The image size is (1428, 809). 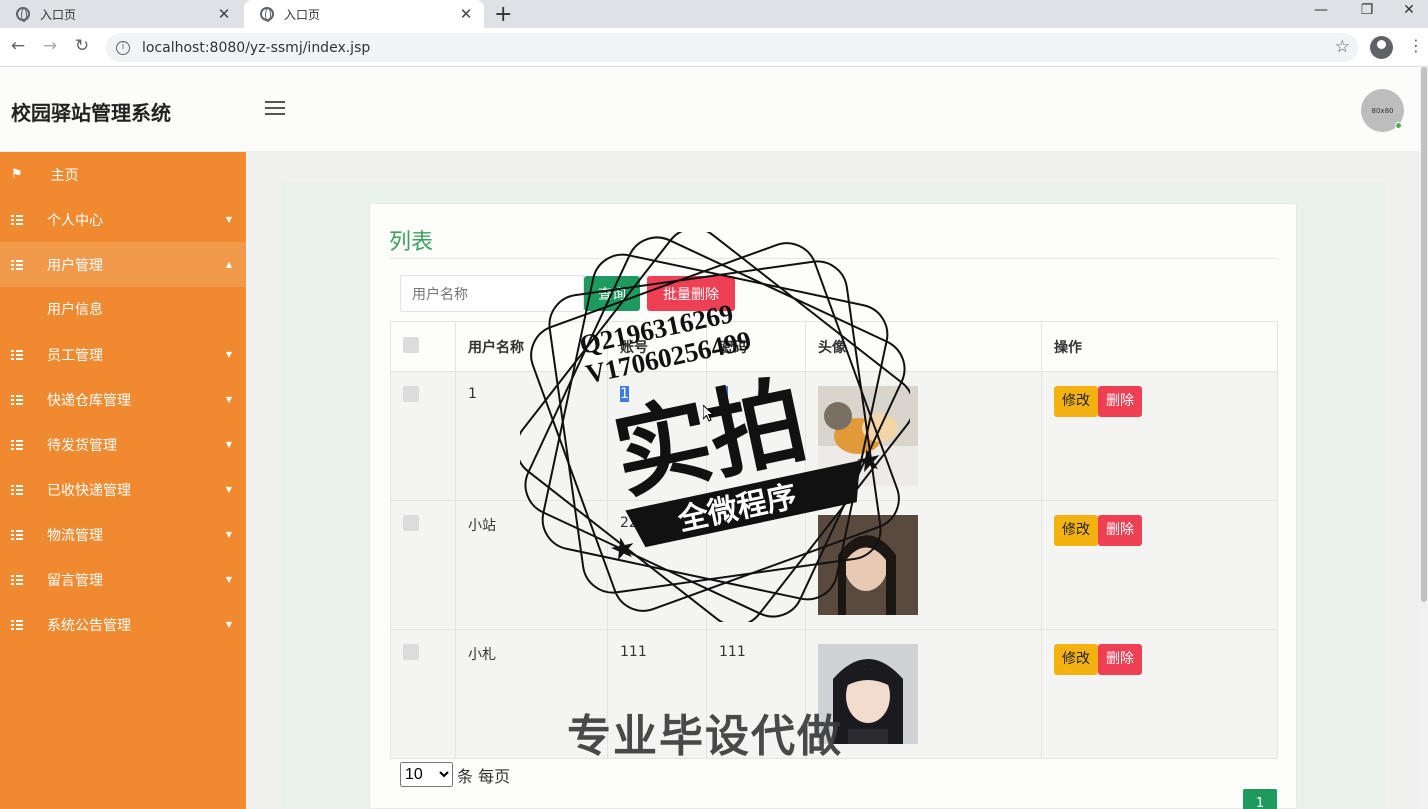 What do you see at coordinates (1424, 334) in the screenshot?
I see `scrollbar-thumb` at bounding box center [1424, 334].